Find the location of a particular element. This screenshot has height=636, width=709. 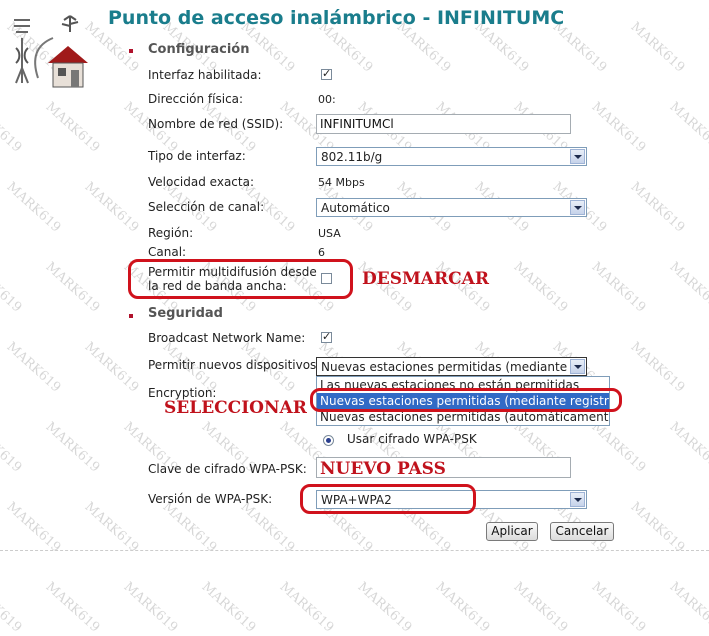

broadcast-checkbox is located at coordinates (326, 336).